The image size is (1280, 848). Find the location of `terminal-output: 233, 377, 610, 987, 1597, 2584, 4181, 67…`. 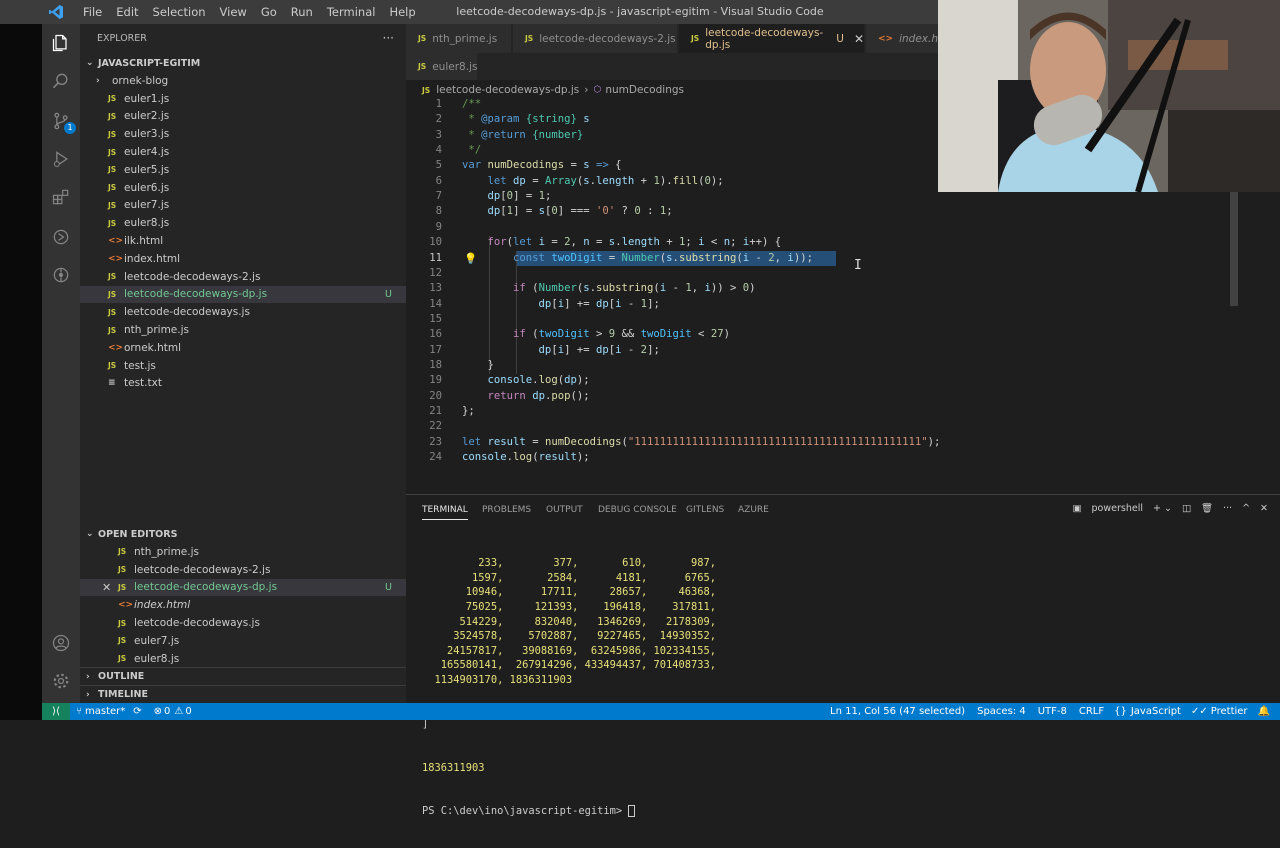

terminal-output: 233, 377, 610, 987, 1597, 2584, 4181, 67… is located at coordinates (569, 687).